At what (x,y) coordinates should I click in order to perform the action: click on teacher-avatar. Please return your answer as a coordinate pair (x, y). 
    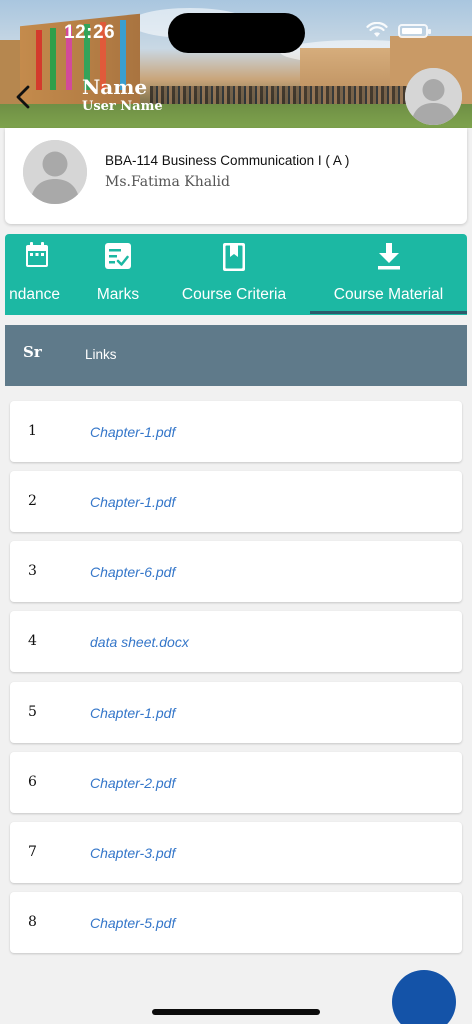
    Looking at the image, I should click on (55, 172).